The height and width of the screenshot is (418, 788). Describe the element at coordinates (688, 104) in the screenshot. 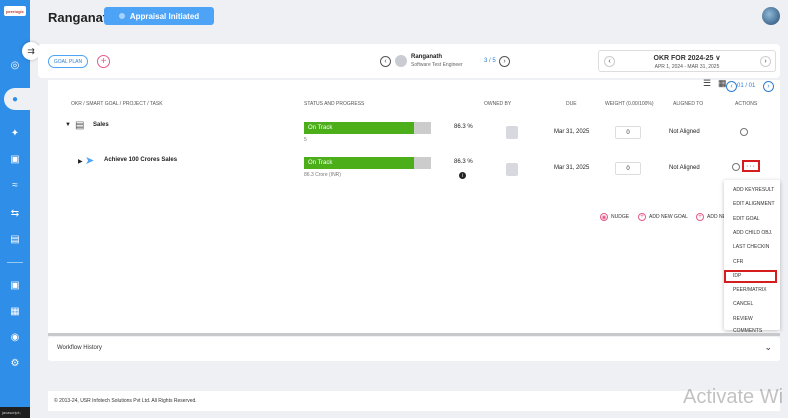

I see `col-header-aligned: ALIGNED TO` at that location.